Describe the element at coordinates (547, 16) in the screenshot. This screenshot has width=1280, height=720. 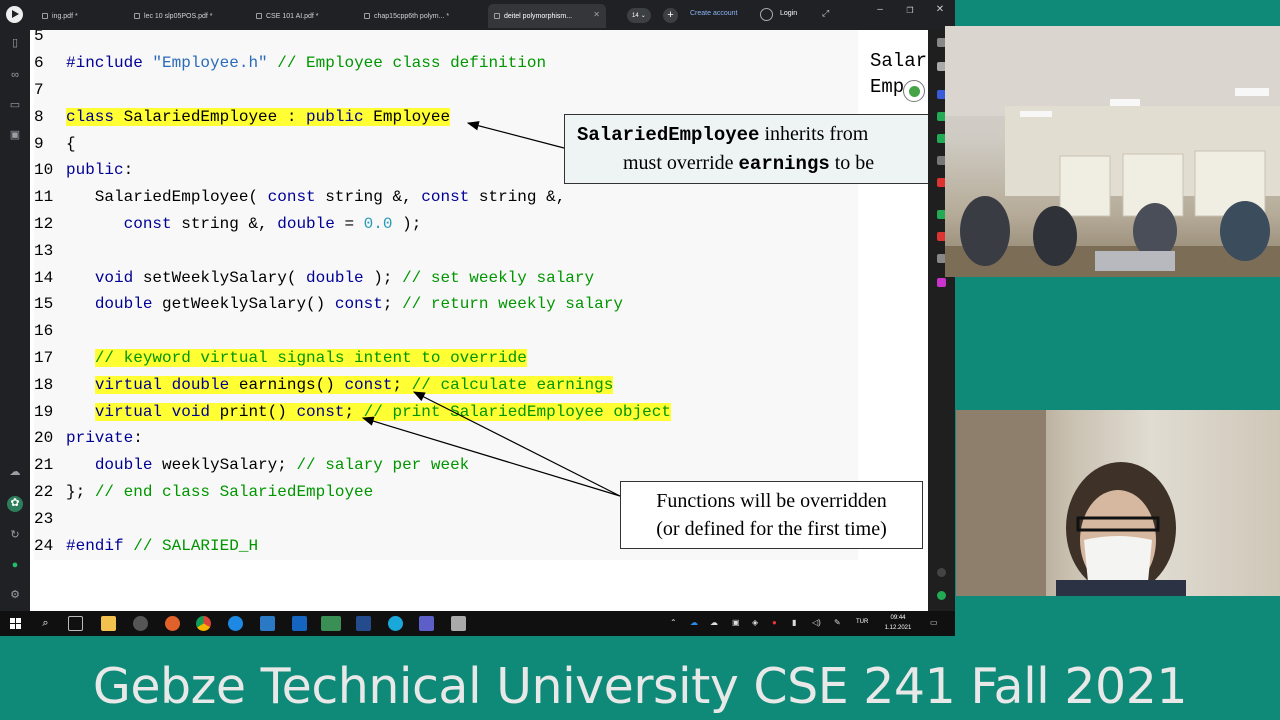
I see `tab-5-active: deitel polymorphism... ✕` at that location.